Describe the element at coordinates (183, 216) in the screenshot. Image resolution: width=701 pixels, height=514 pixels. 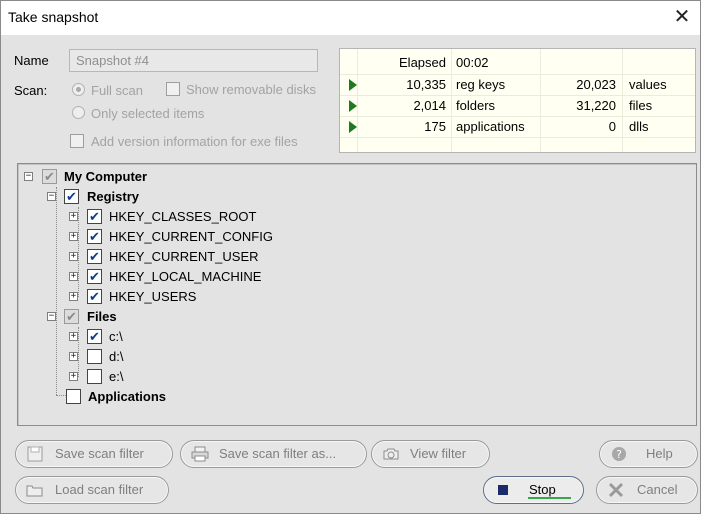
I see `tree-label-hkcr: HKEY_CLASSES_ROOT` at that location.